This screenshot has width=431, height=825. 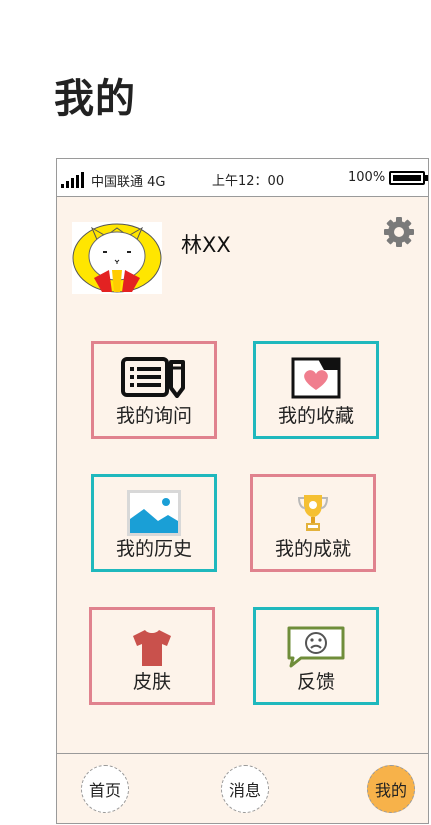 I want to click on bottom-tab-bar: 首页 消息 我的, so click(x=242, y=788).